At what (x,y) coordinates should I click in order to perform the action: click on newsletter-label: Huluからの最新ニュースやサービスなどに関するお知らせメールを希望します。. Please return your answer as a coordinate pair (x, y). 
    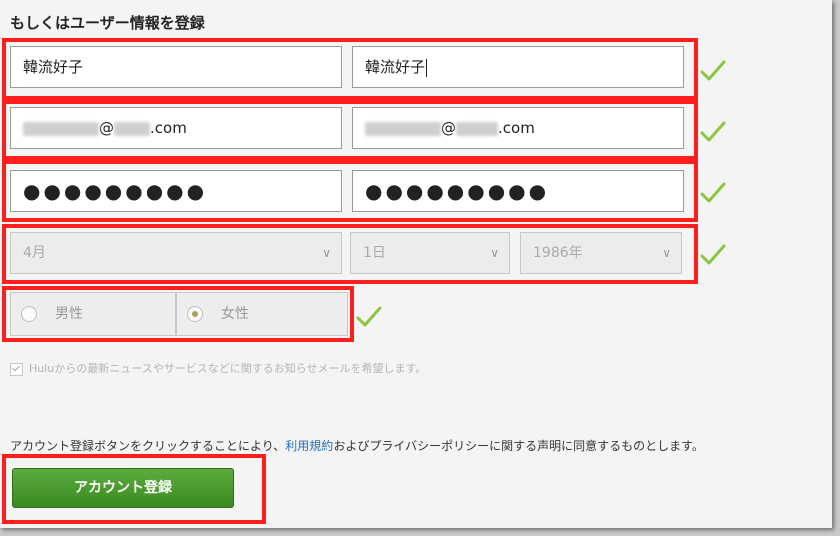
    Looking at the image, I should click on (228, 368).